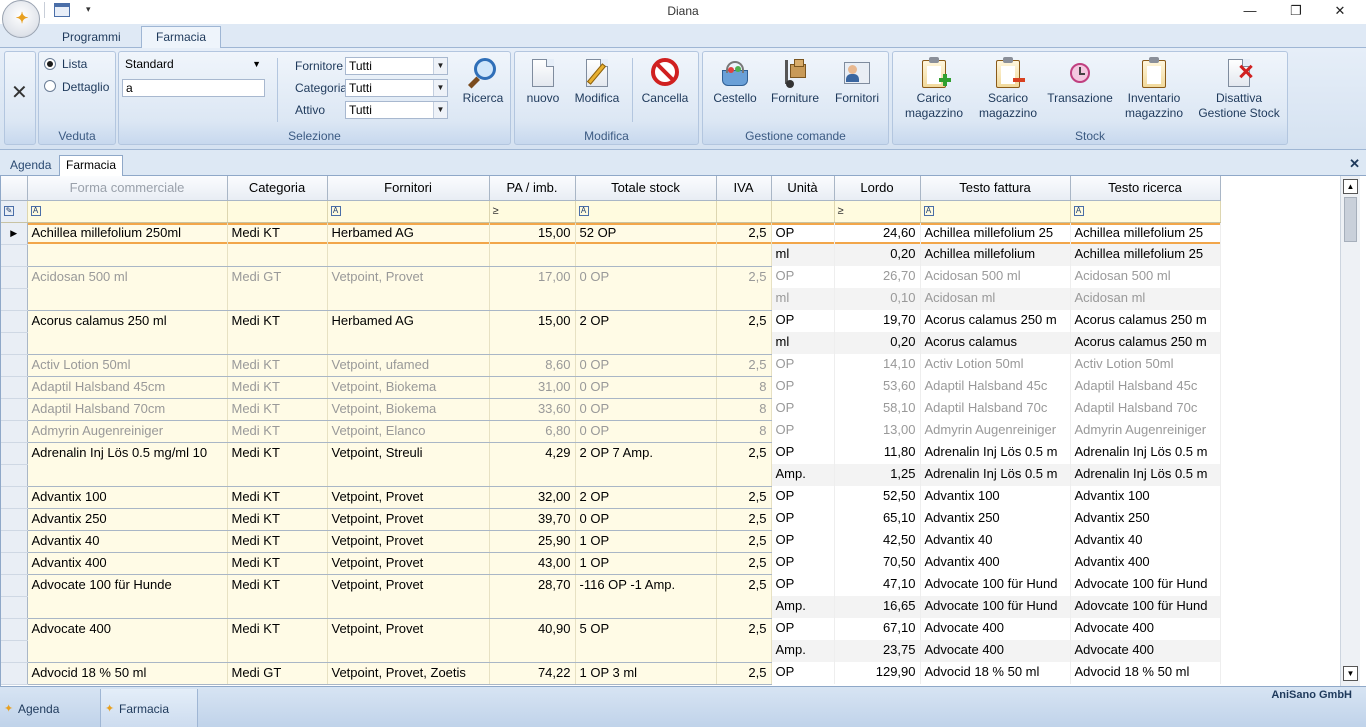  What do you see at coordinates (1250, 11) in the screenshot?
I see `minimize-button: —` at bounding box center [1250, 11].